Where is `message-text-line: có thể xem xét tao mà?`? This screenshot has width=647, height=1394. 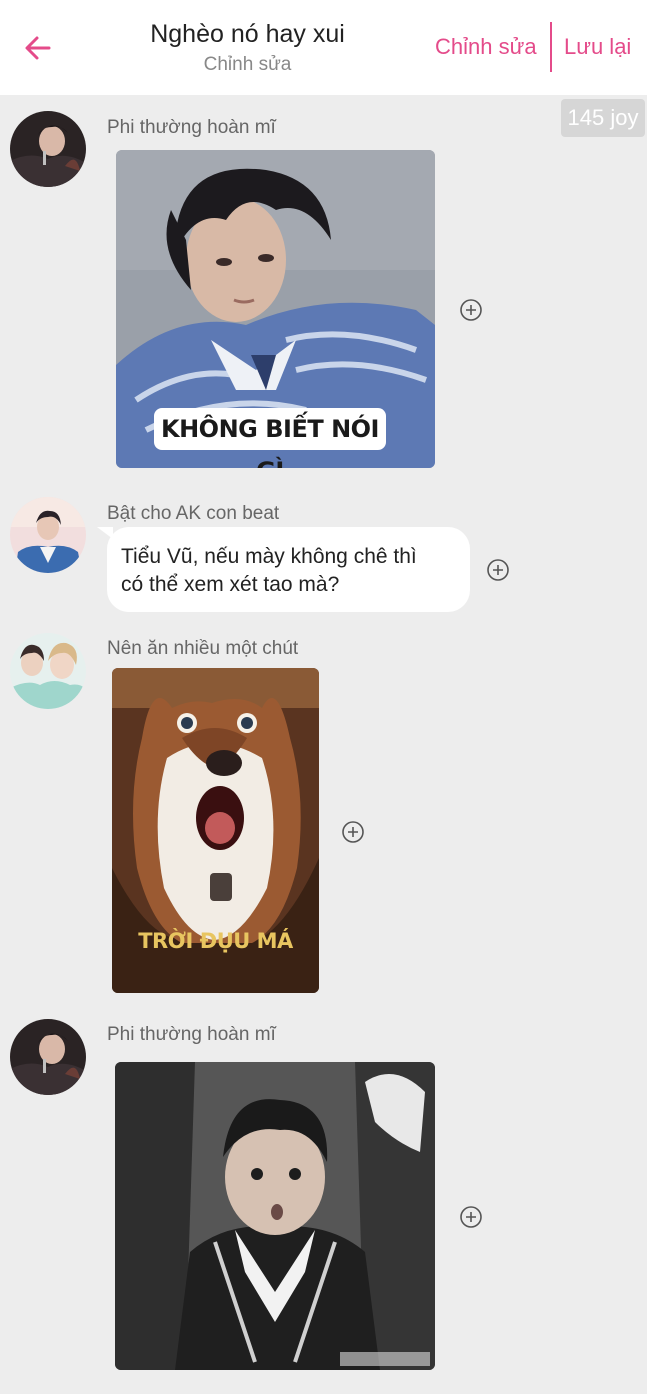
message-text-line: có thể xem xét tao mà? is located at coordinates (230, 584).